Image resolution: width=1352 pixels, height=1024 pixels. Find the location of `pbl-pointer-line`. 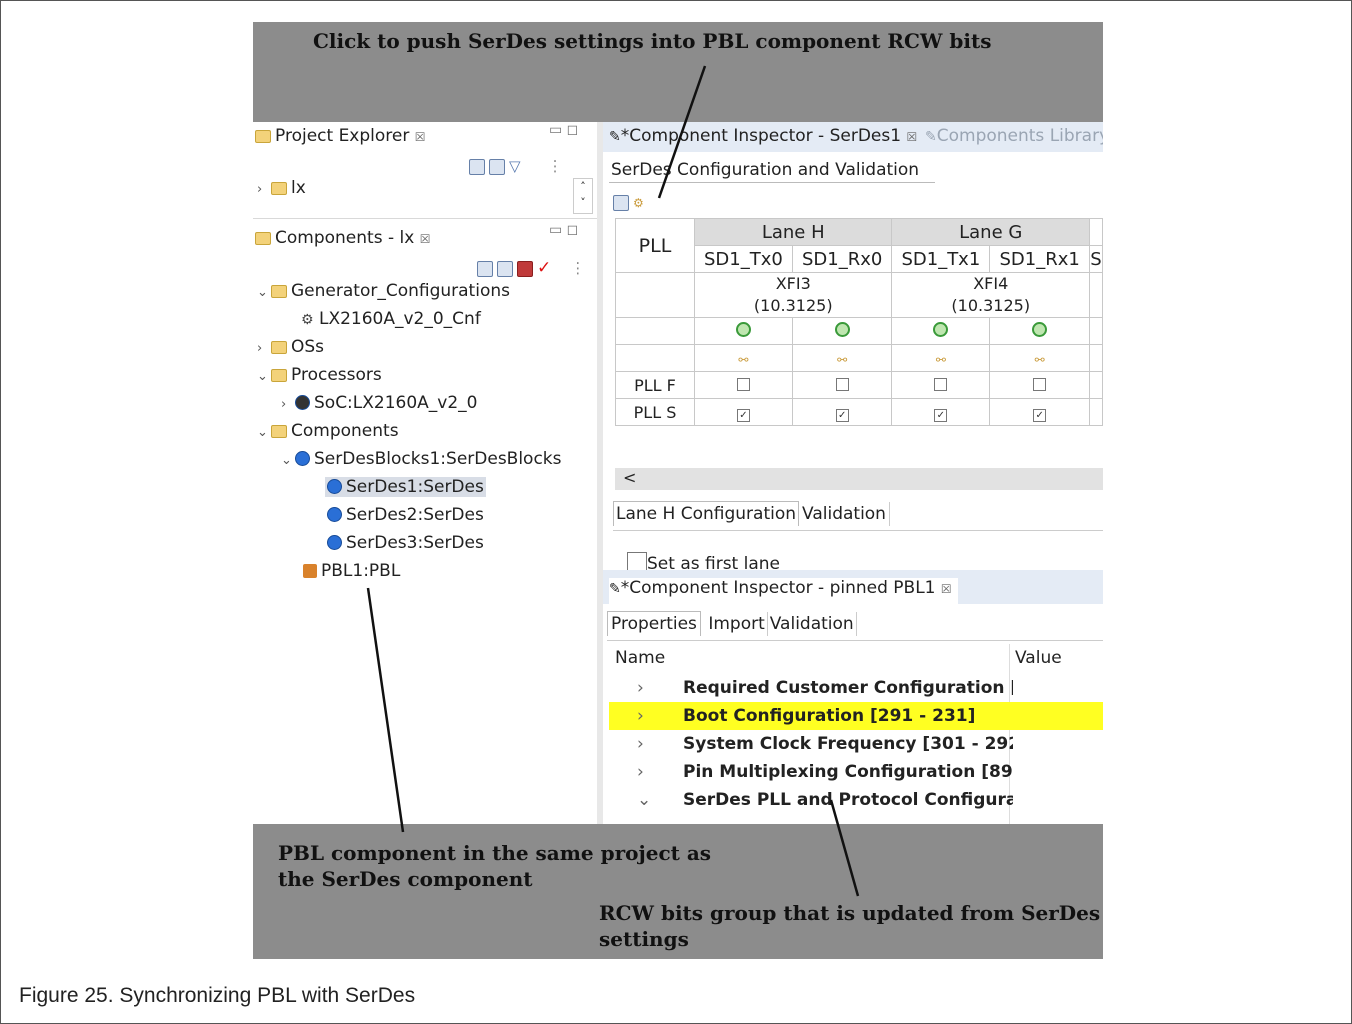

pbl-pointer-line is located at coordinates (385, 710).